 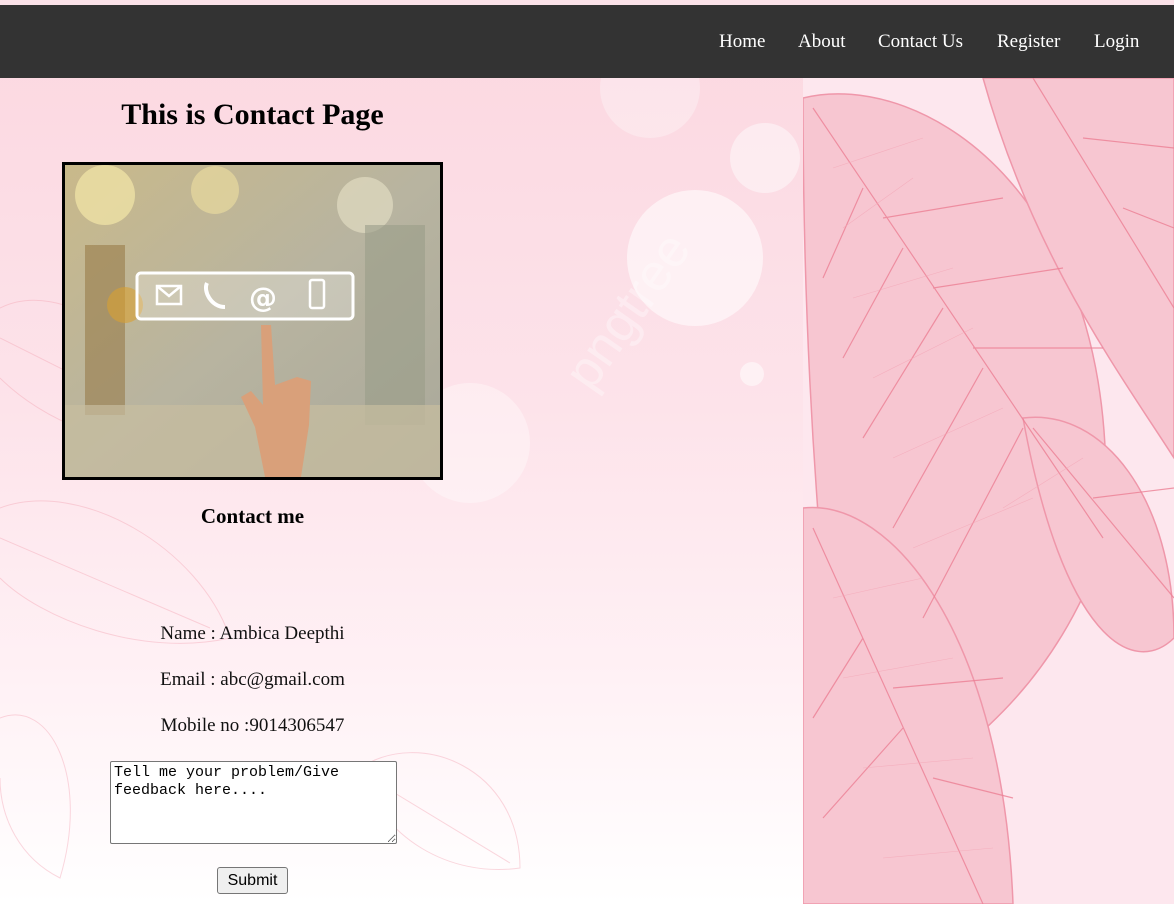 I want to click on contact-mobile: Mobile no :9014306547, so click(x=252, y=725).